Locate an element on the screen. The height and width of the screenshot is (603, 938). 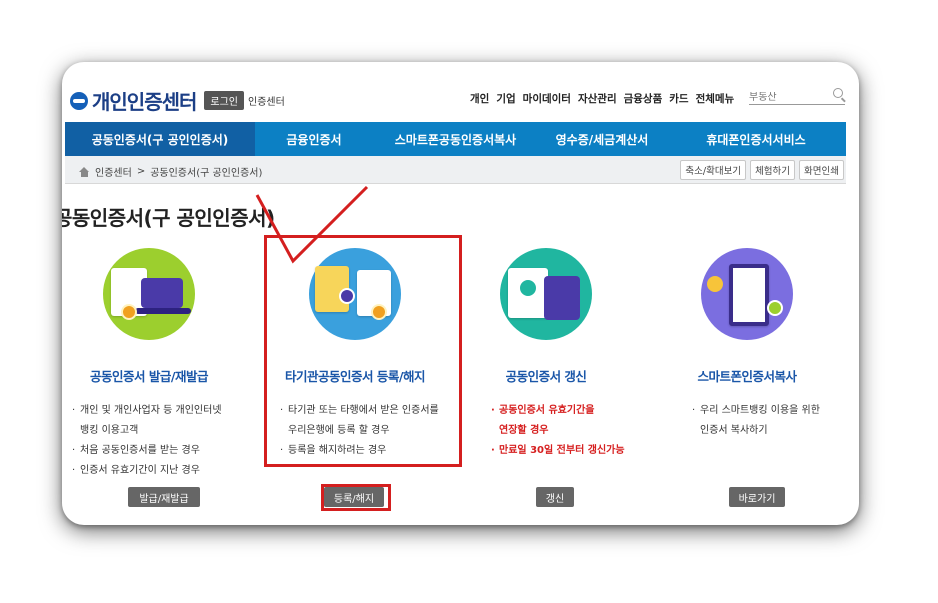
print-button: 화면인쇄 is located at coordinates (821, 170).